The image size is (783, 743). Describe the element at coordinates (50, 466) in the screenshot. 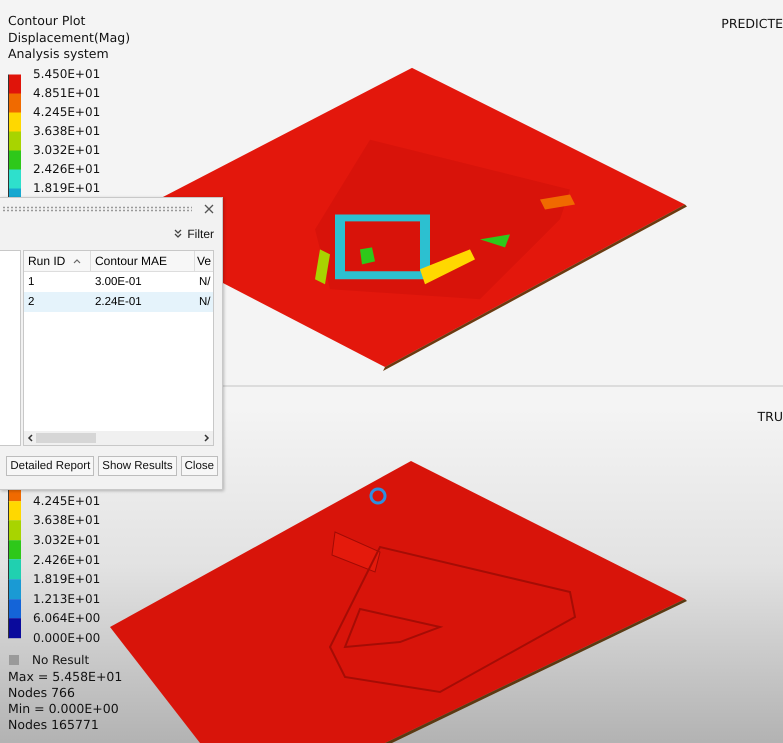

I see `dialog-button: Detailed Report` at that location.